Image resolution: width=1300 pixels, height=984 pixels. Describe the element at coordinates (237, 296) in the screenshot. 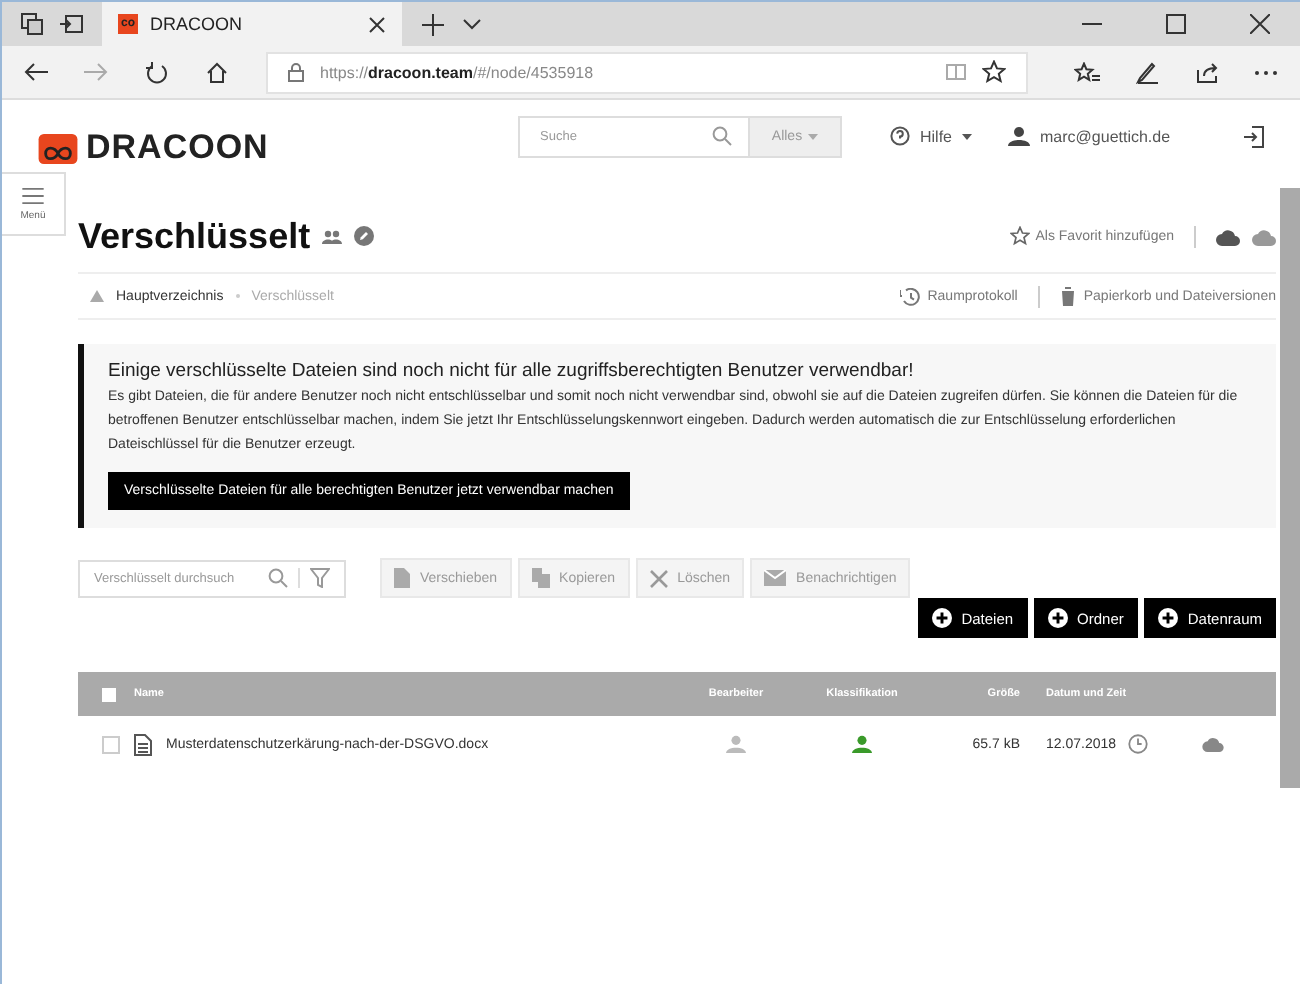

I see `separator-icon` at that location.